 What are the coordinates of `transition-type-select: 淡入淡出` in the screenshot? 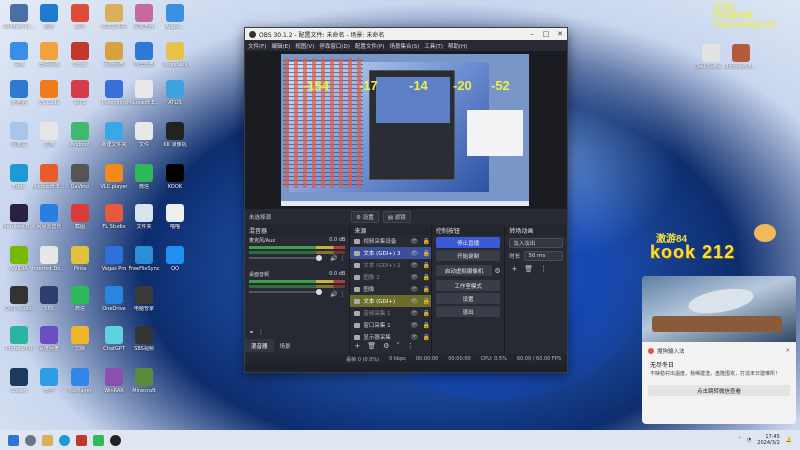 It's located at (536, 243).